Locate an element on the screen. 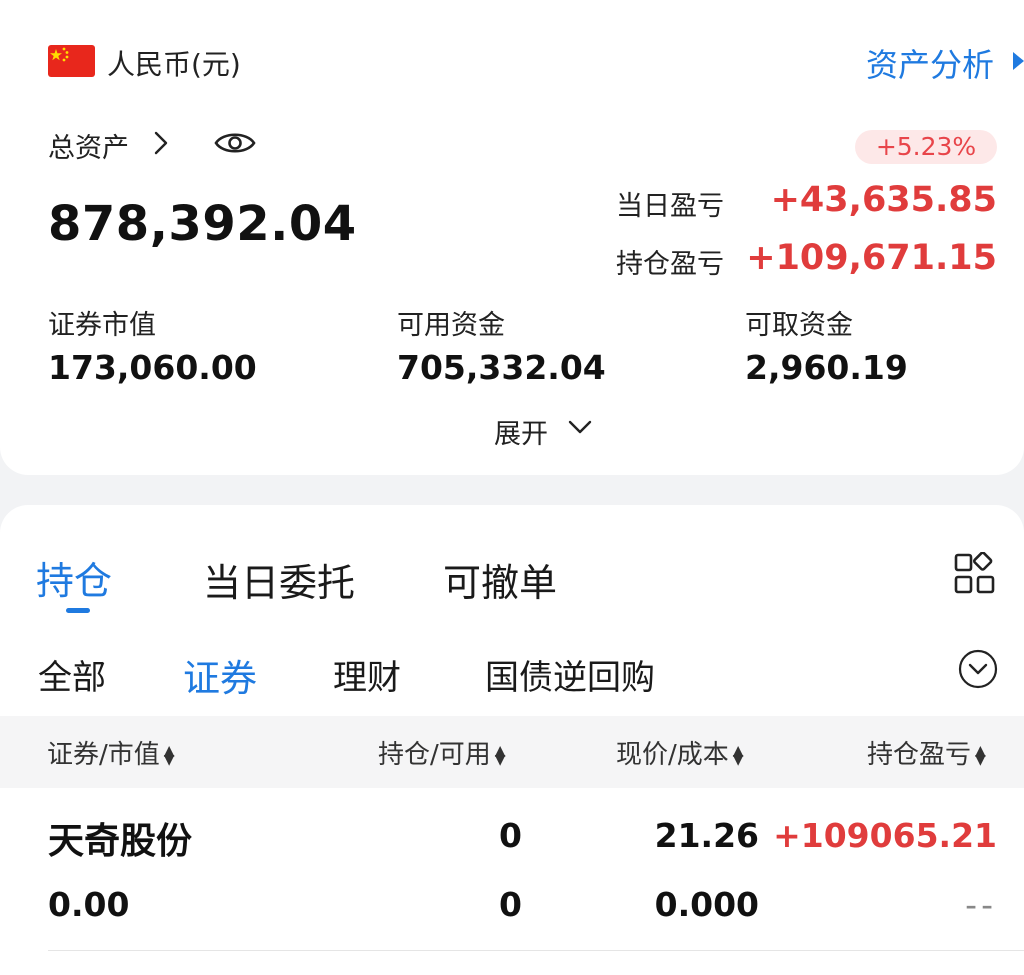 Image resolution: width=1024 pixels, height=975 pixels. position-pl-amount: +109065.21 is located at coordinates (885, 835).